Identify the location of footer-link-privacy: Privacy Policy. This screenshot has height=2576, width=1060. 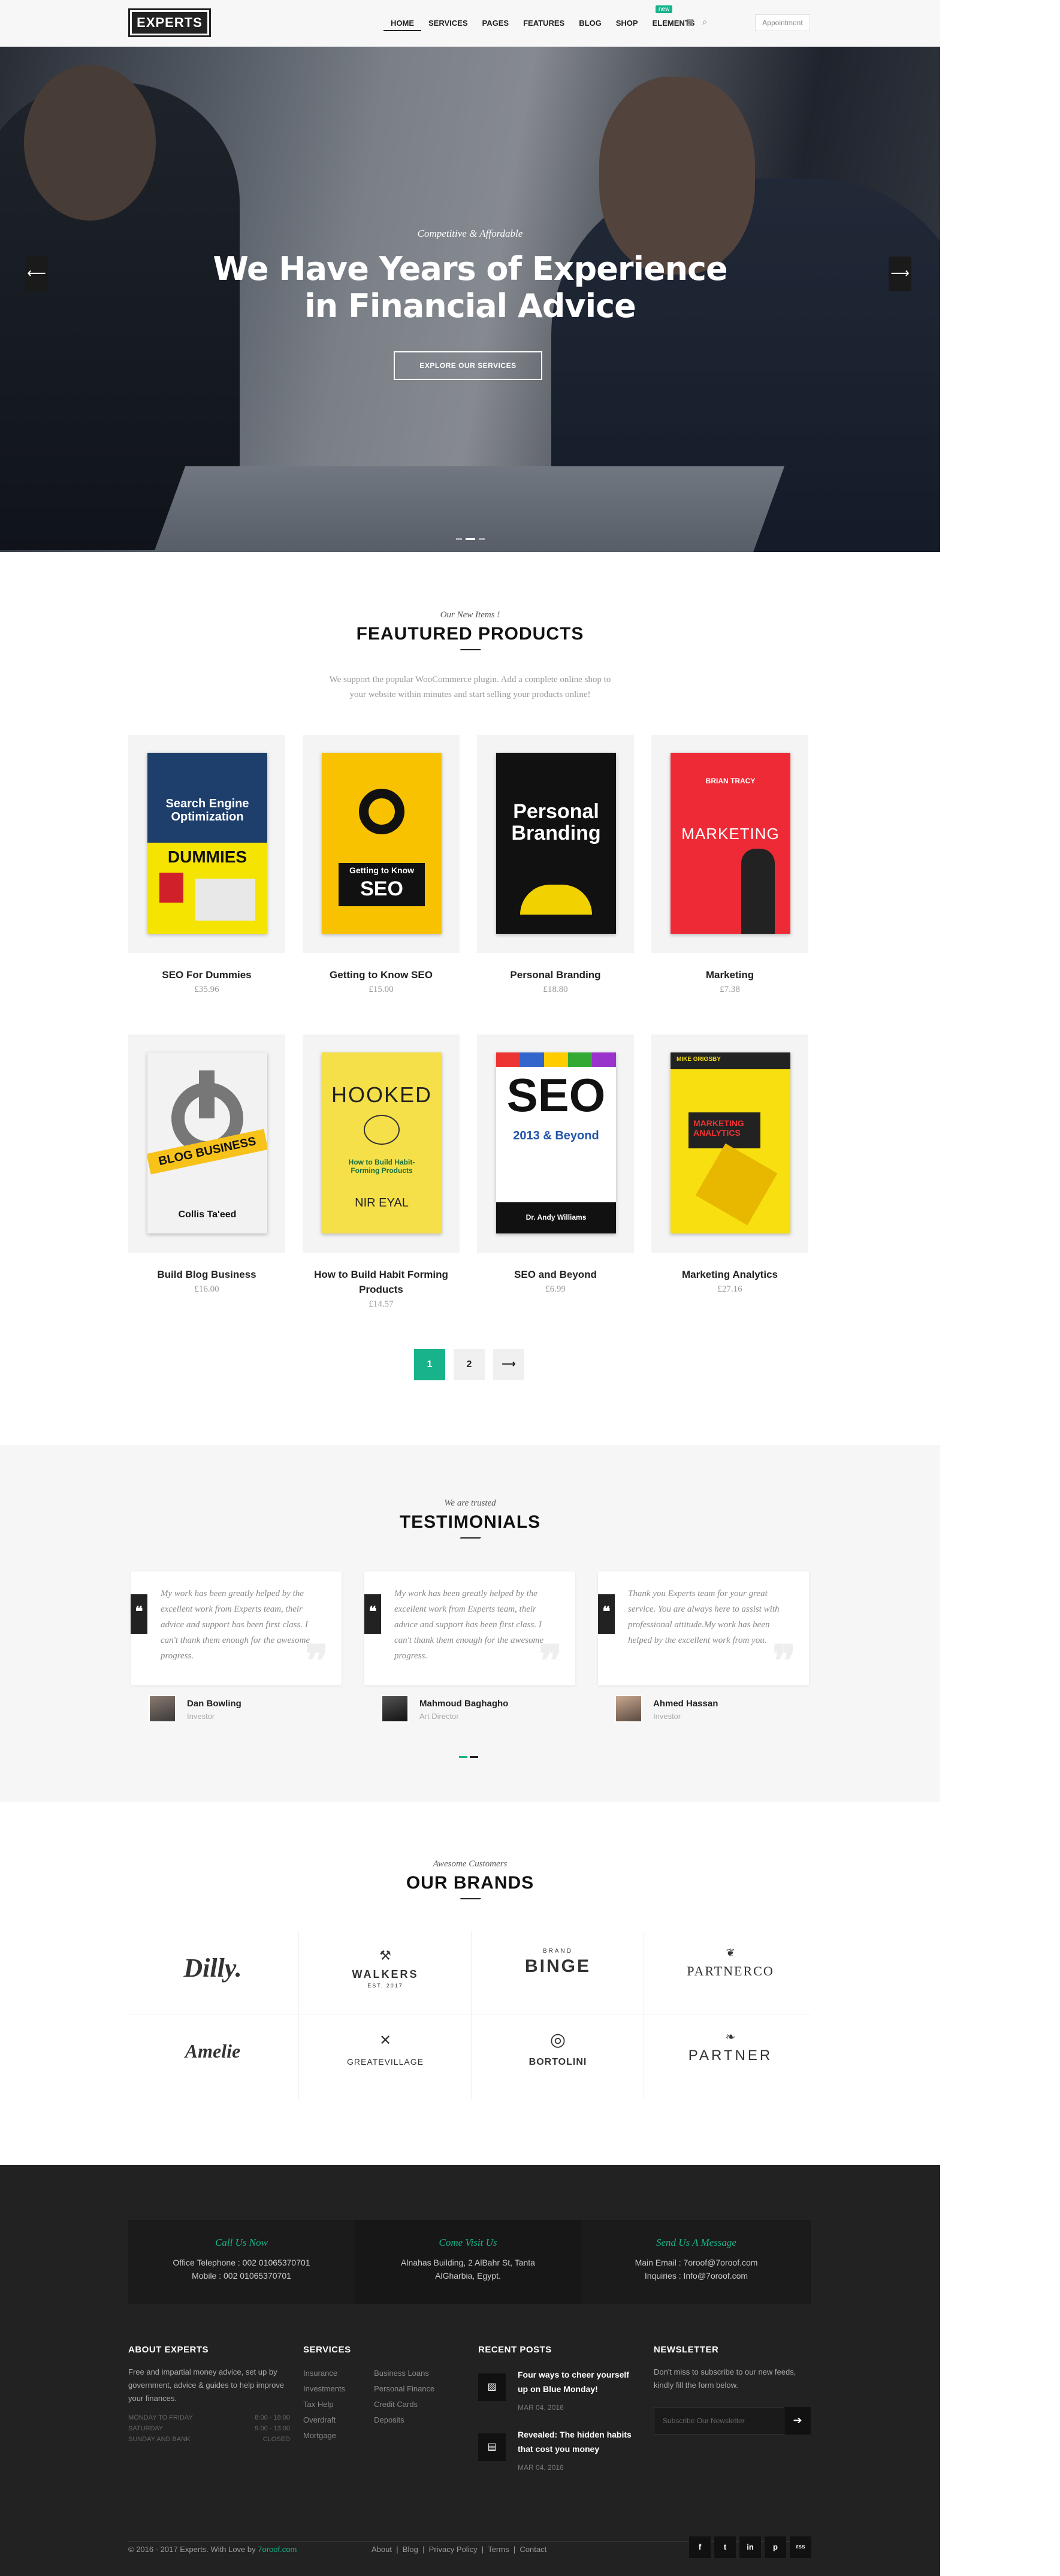
(453, 2549).